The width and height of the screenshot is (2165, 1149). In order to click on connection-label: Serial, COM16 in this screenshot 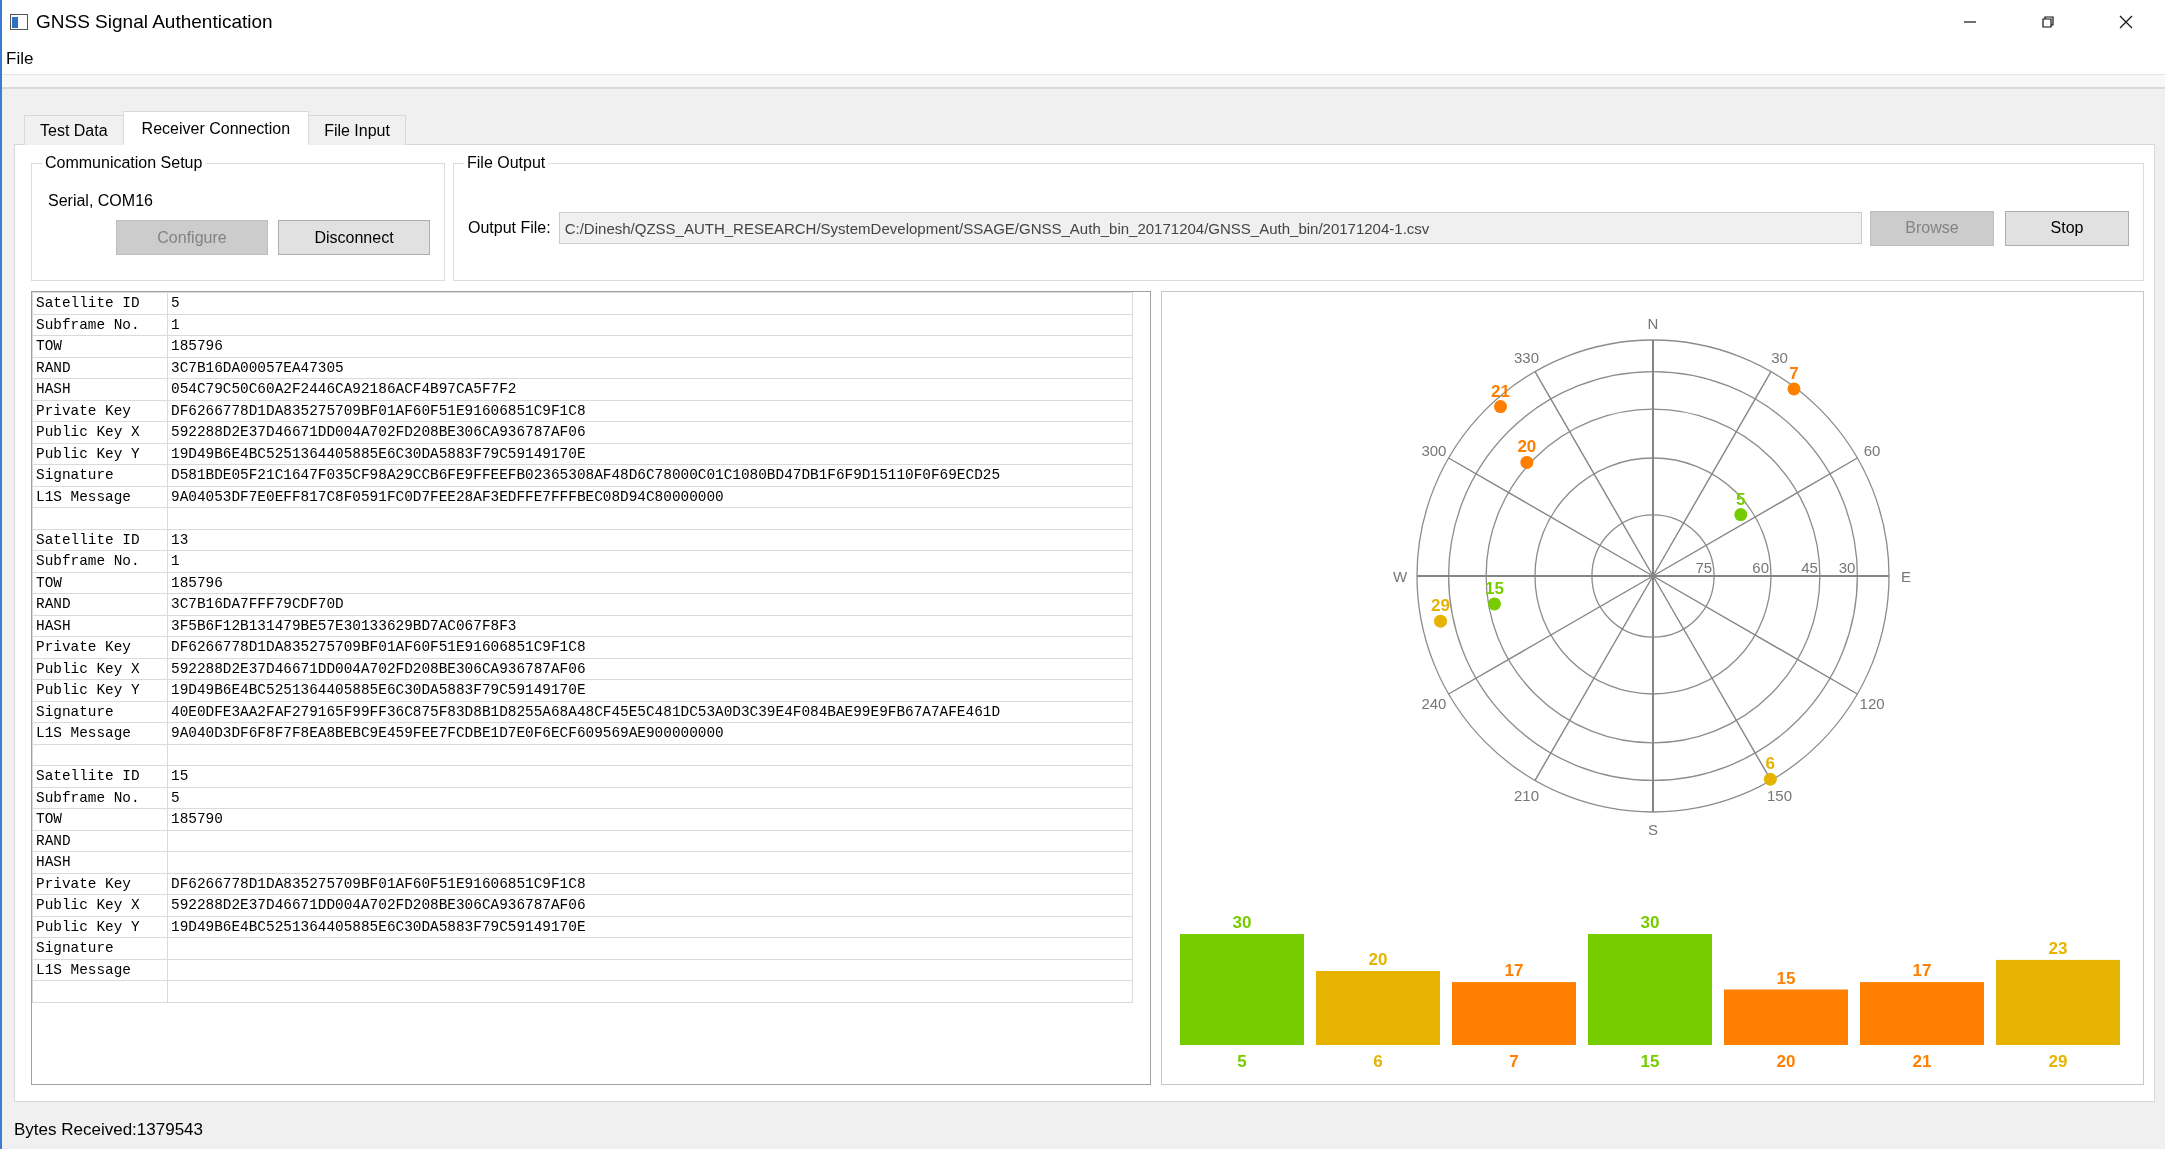, I will do `click(100, 201)`.